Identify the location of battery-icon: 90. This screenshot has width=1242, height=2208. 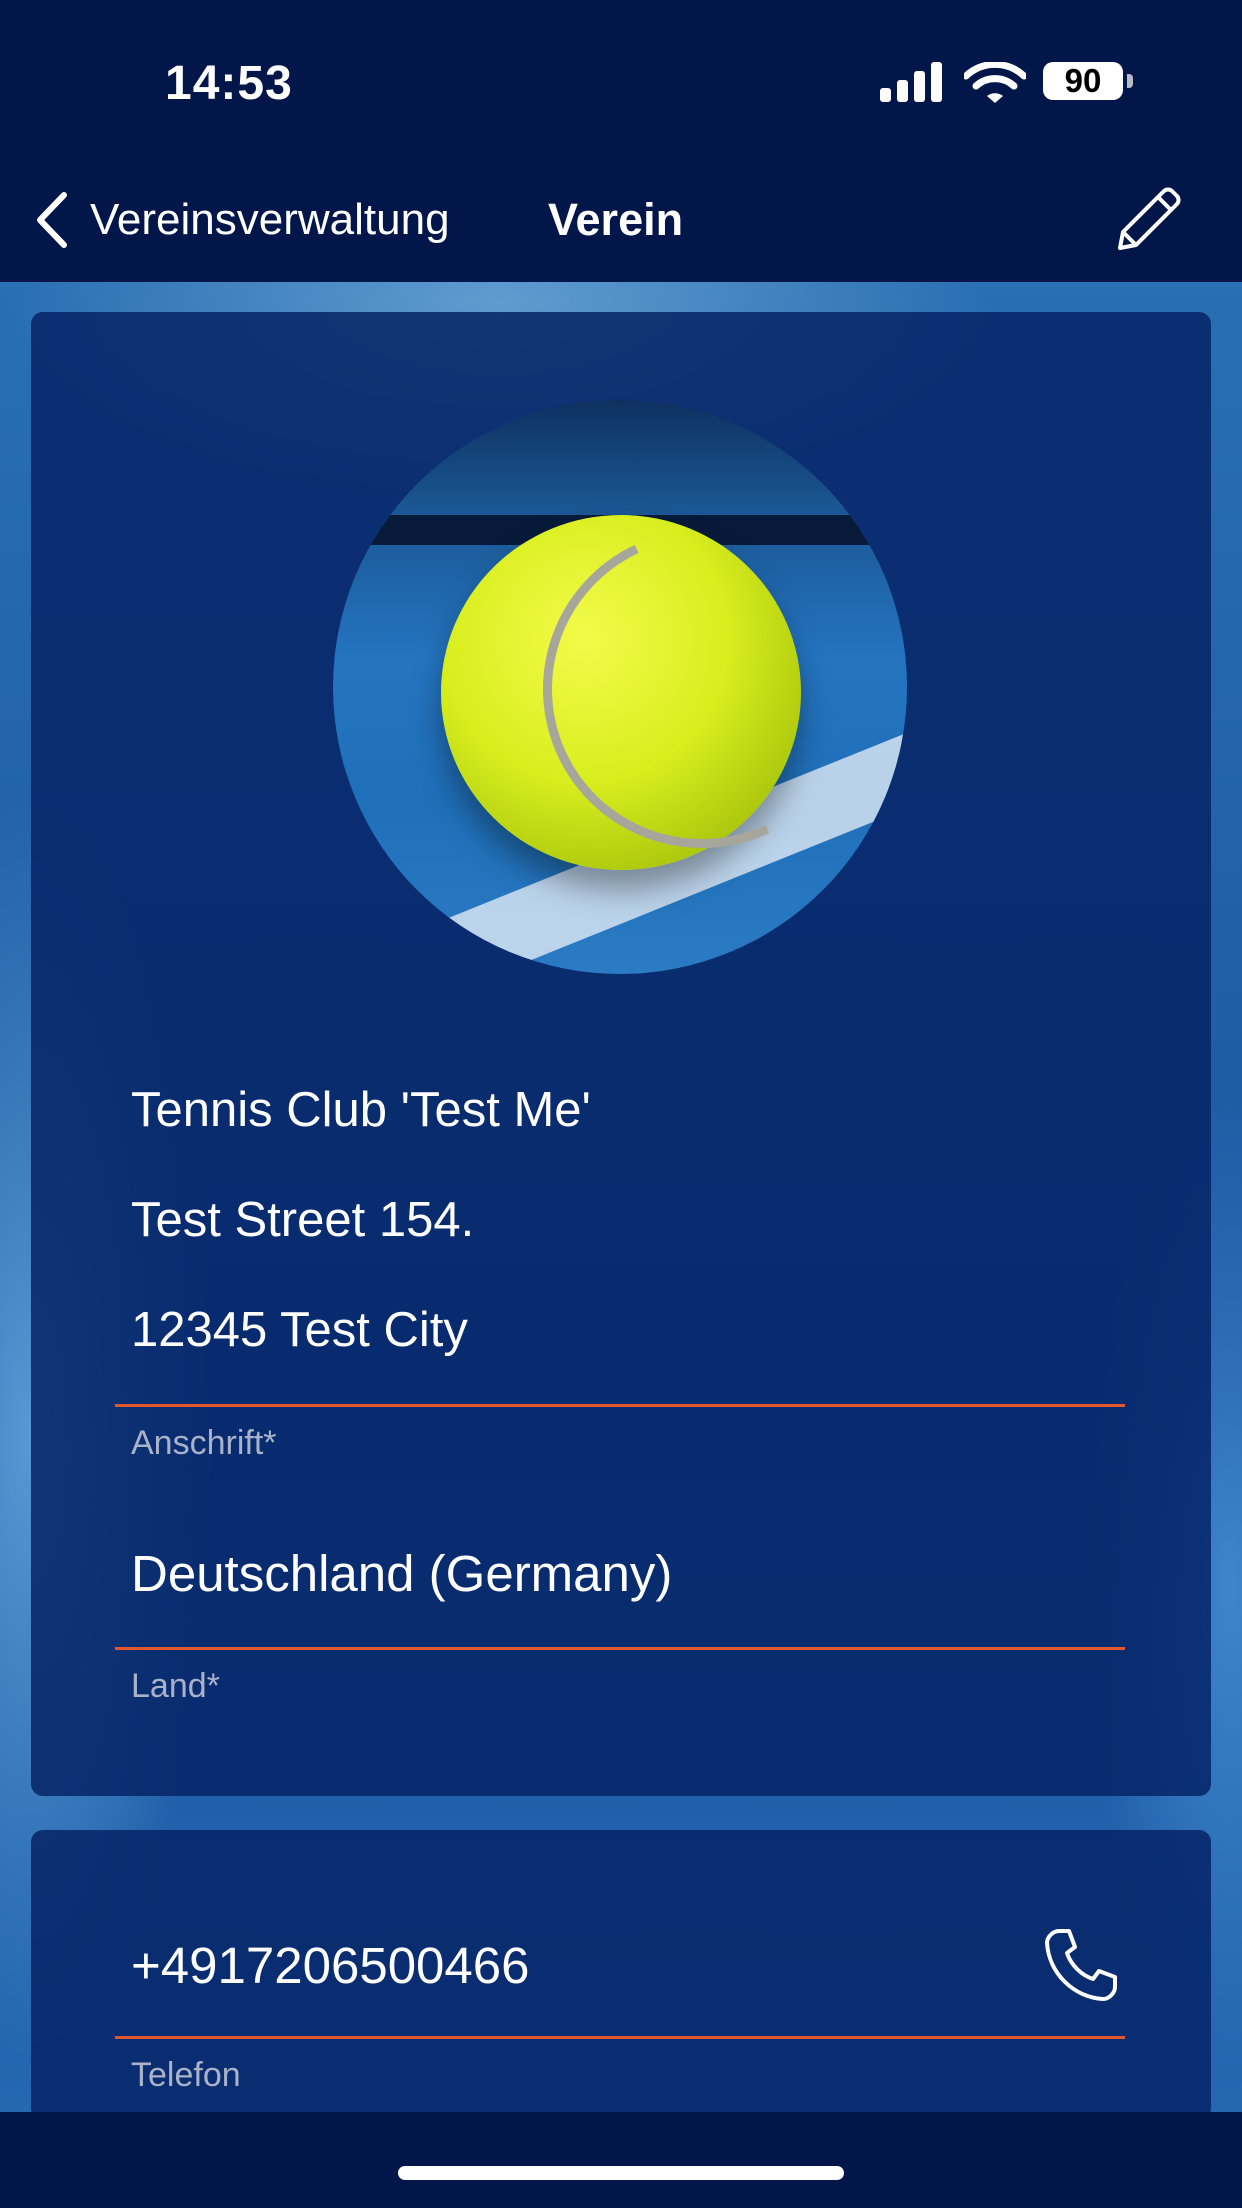
(1083, 81).